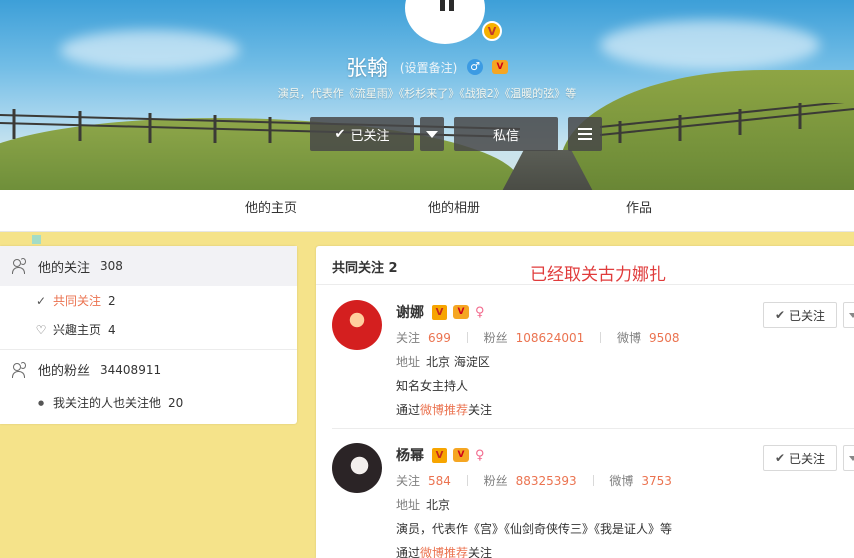  I want to click on menu-icon, so click(585, 134).